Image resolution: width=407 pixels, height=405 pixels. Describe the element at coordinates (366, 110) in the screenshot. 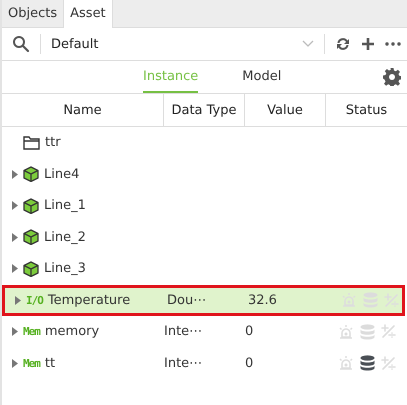

I see `column-header: Status` at that location.